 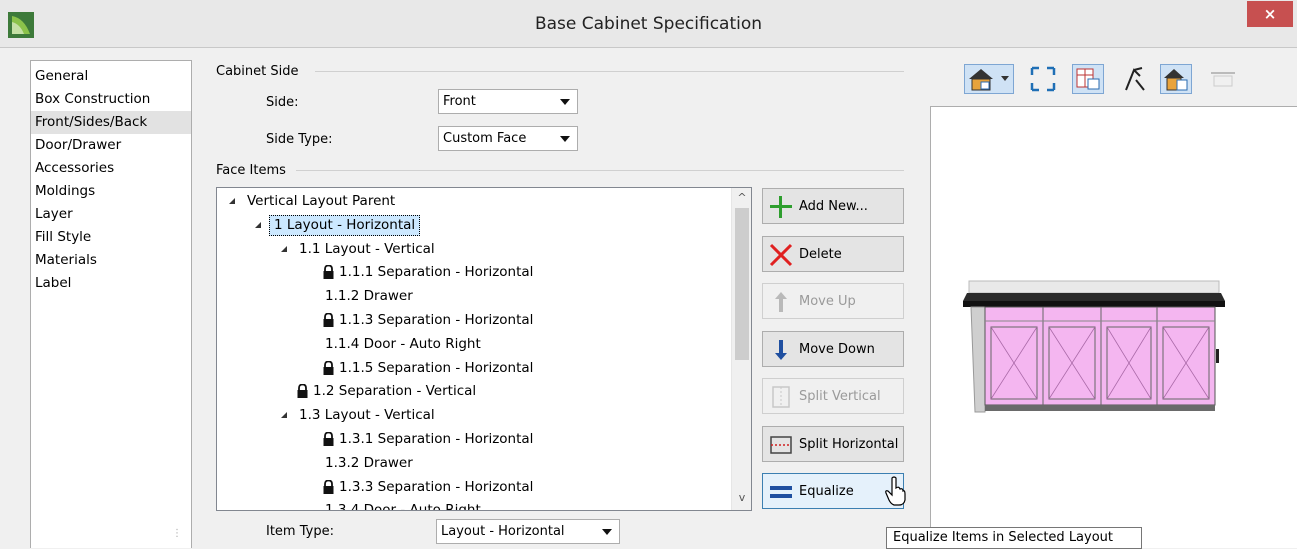 I want to click on nav-item-general: General, so click(x=111, y=76).